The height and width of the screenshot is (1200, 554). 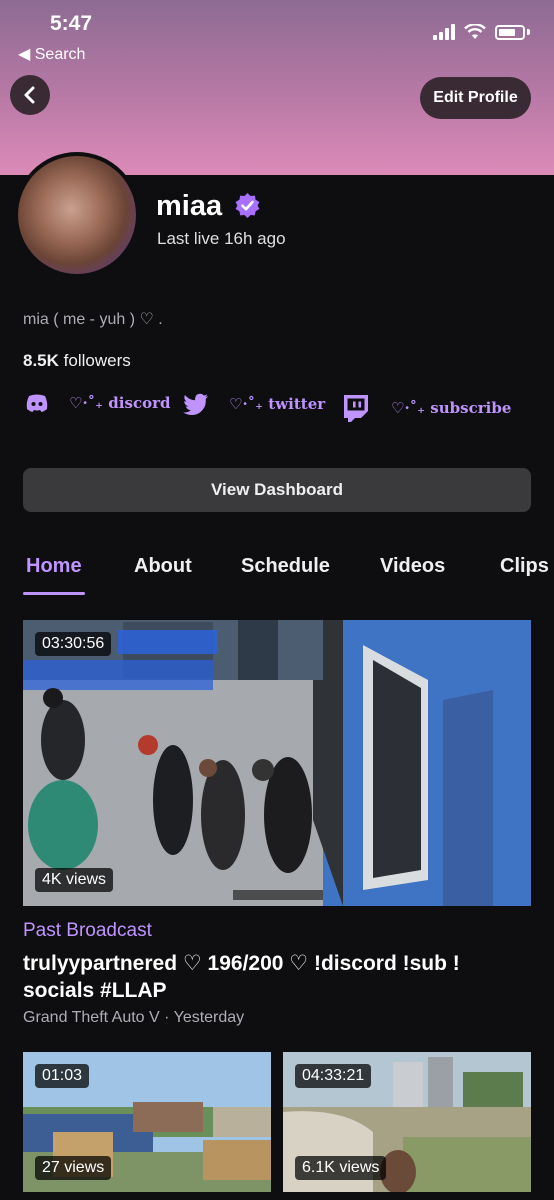 I want to click on video-duration: 03:30:56, so click(x=73, y=644).